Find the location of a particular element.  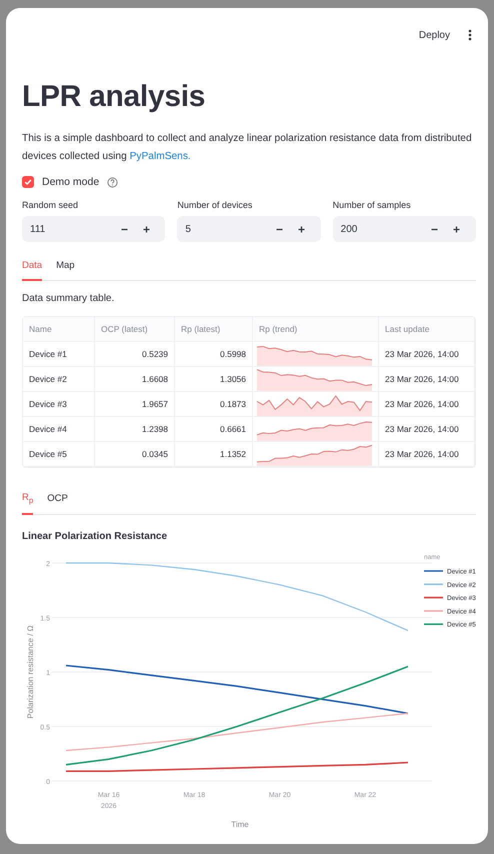

checkbox-label: Demo mode is located at coordinates (71, 182).